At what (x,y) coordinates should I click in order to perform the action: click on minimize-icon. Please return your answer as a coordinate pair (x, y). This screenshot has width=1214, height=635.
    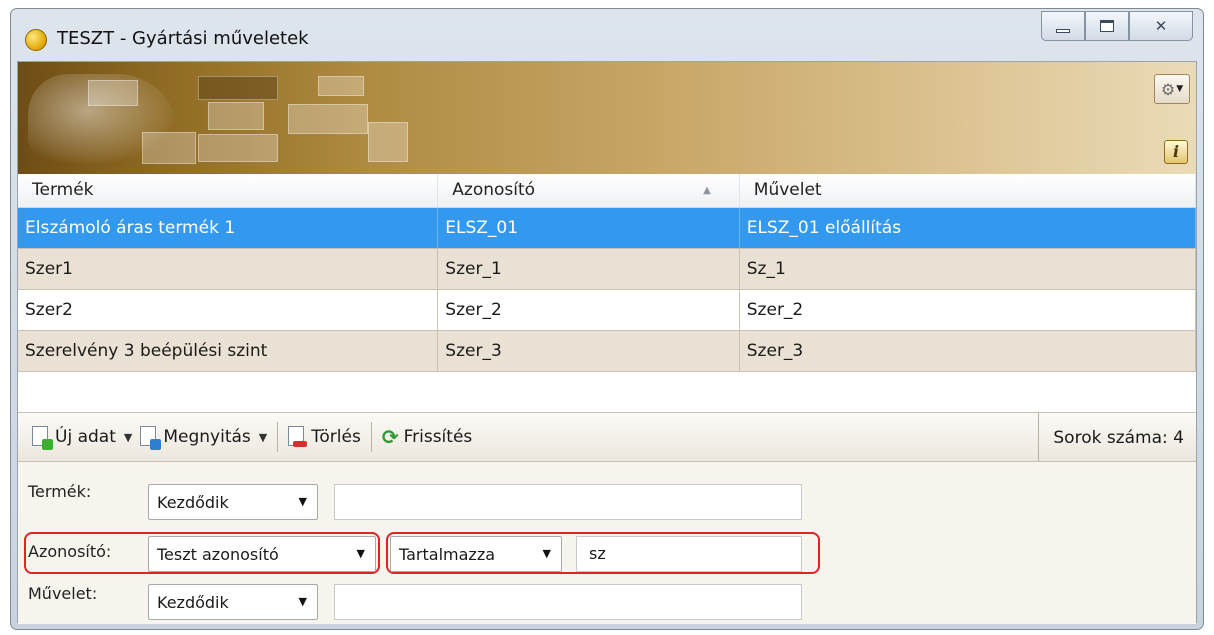
    Looking at the image, I should click on (1063, 31).